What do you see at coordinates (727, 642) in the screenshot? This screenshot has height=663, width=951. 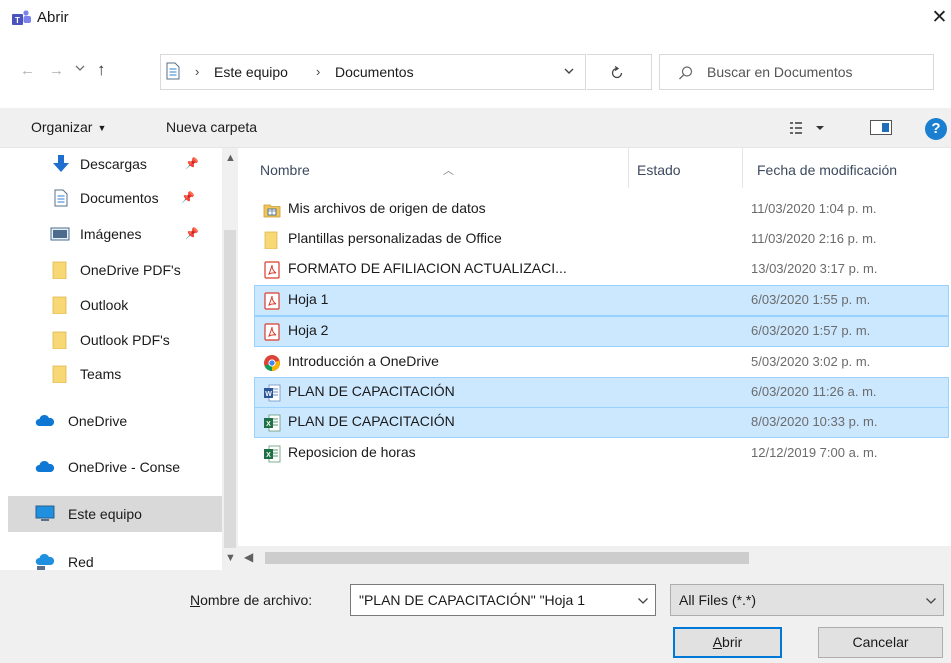 I see `open-button: Abrir` at bounding box center [727, 642].